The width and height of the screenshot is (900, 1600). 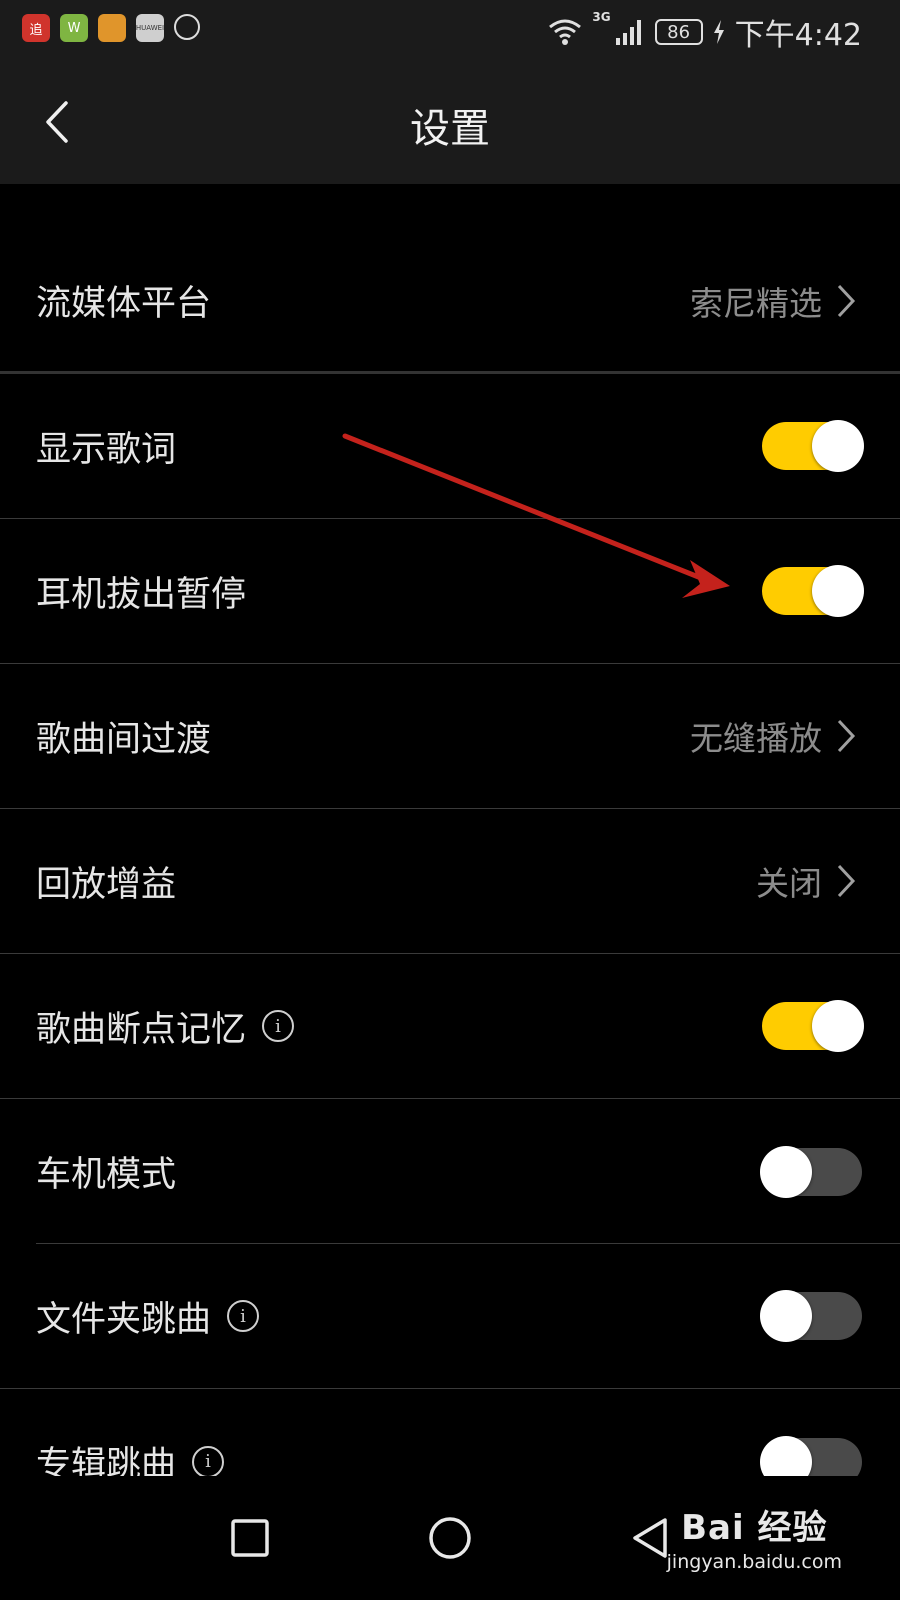 What do you see at coordinates (650, 1538) in the screenshot?
I see `triangle-back-icon` at bounding box center [650, 1538].